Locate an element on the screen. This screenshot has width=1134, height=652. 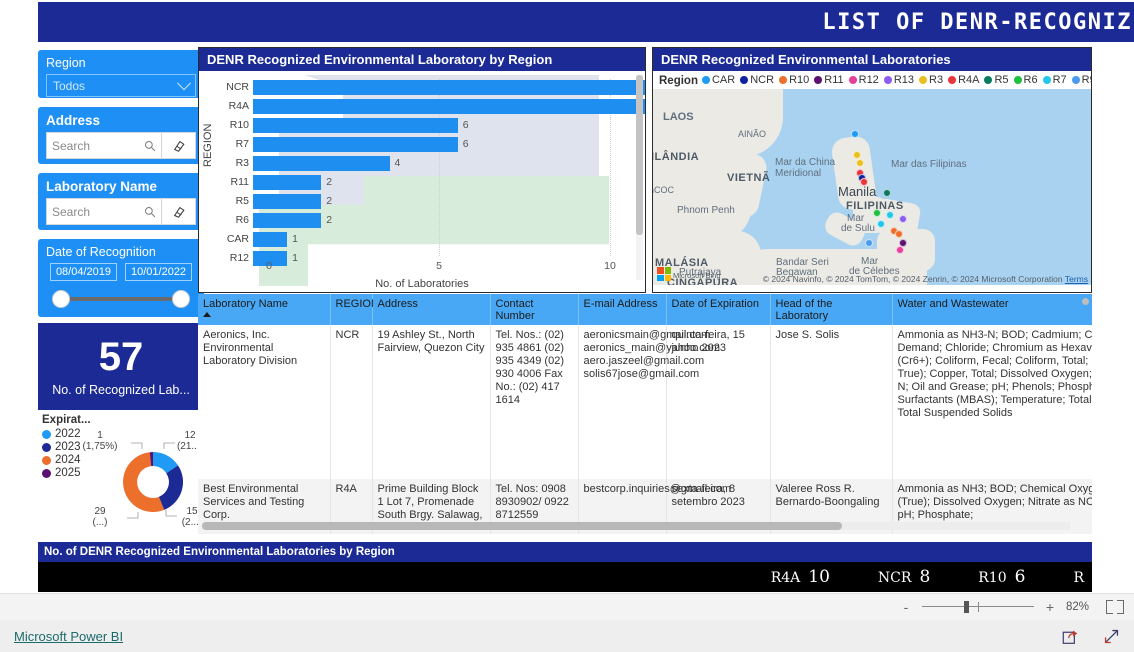
address-search-input: Search is located at coordinates (104, 145).